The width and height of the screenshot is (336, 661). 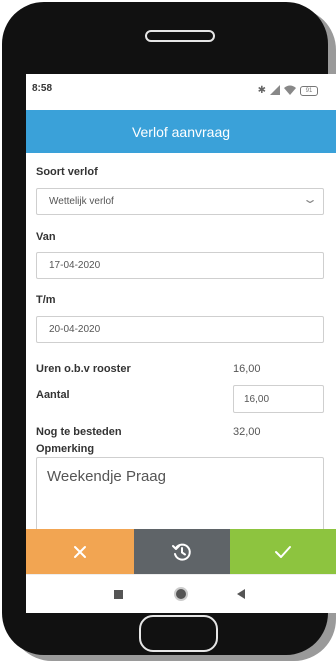 I want to click on android-nav-bar, so click(x=181, y=593).